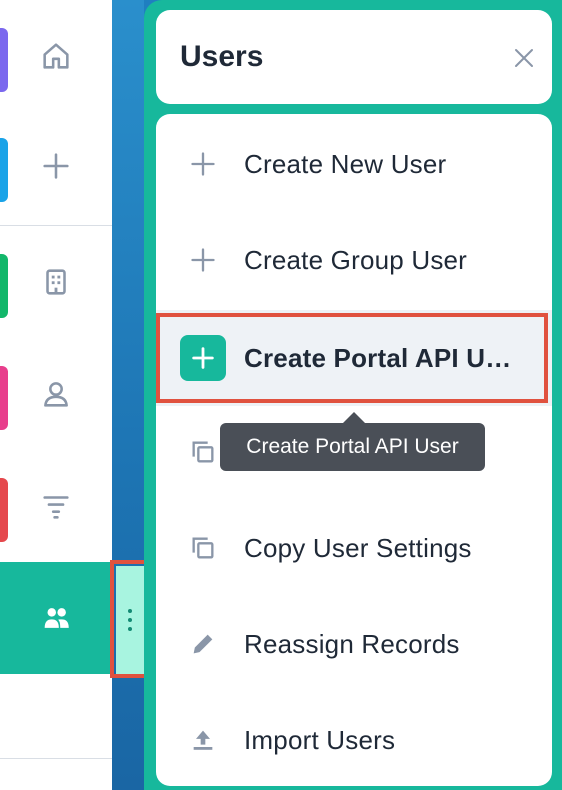 The image size is (562, 790). I want to click on rail-item-filters, so click(56, 506).